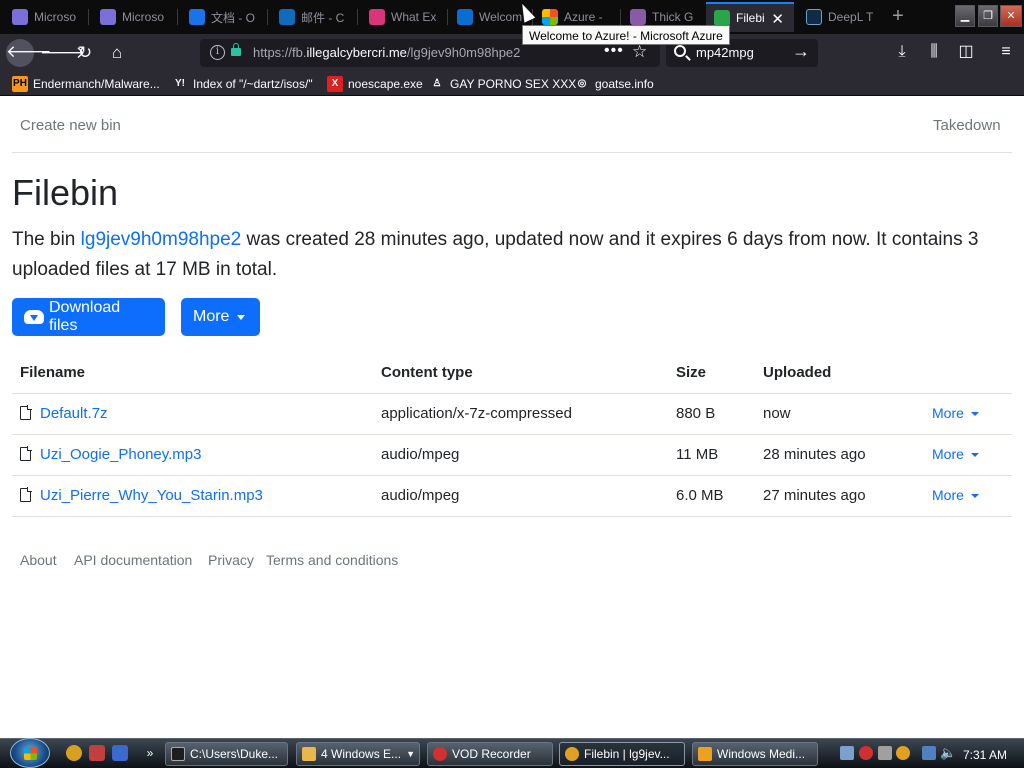  I want to click on start-orb-button, so click(30, 753).